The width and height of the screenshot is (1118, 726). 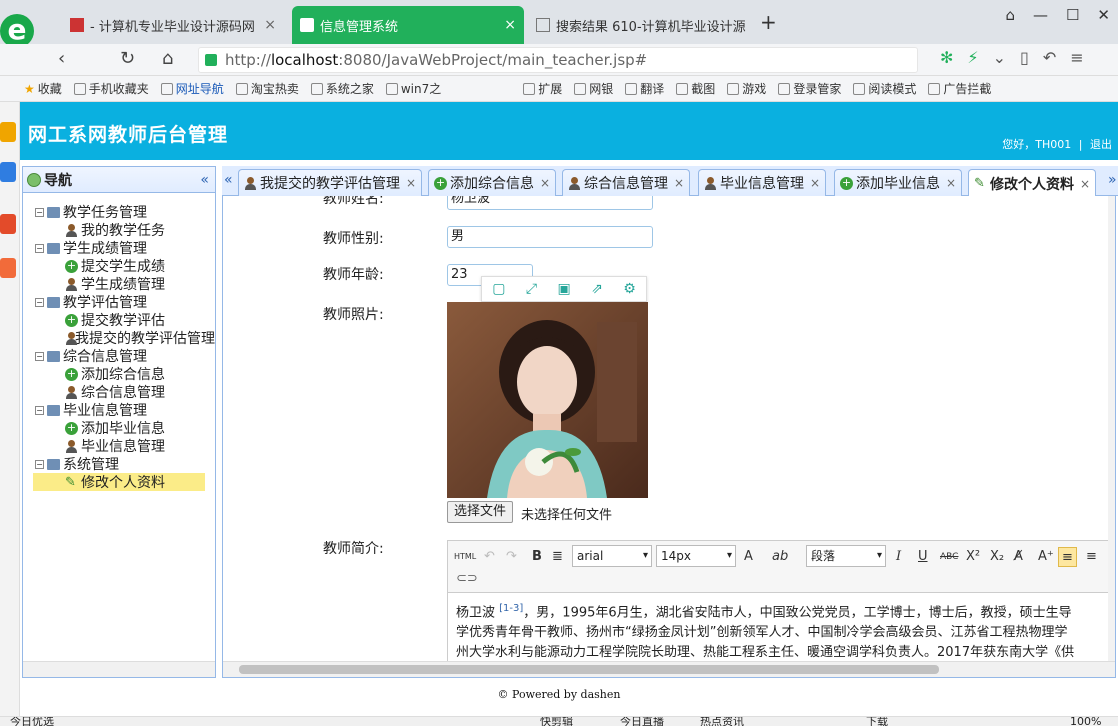 I want to click on content-horizontal-scrollbar, so click(x=669, y=669).